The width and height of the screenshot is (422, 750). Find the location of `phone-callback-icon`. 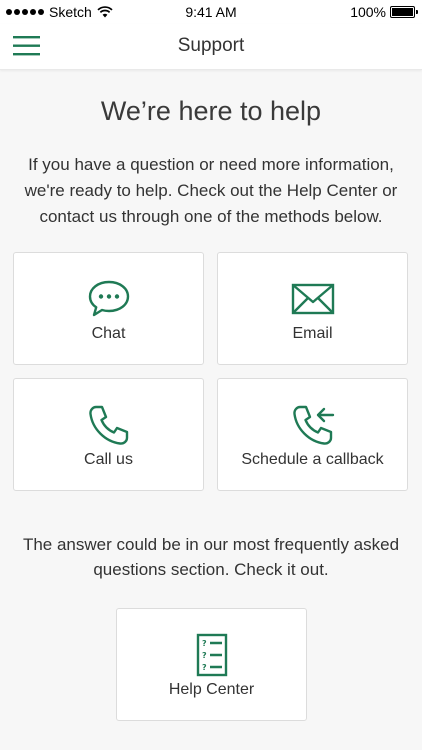

phone-callback-icon is located at coordinates (313, 425).